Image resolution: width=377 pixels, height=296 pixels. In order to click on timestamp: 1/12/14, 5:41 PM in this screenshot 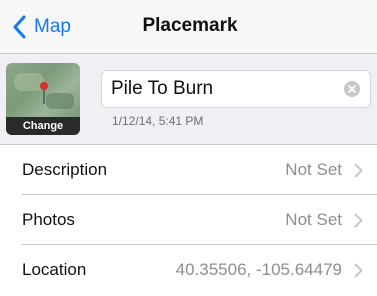, I will do `click(158, 121)`.